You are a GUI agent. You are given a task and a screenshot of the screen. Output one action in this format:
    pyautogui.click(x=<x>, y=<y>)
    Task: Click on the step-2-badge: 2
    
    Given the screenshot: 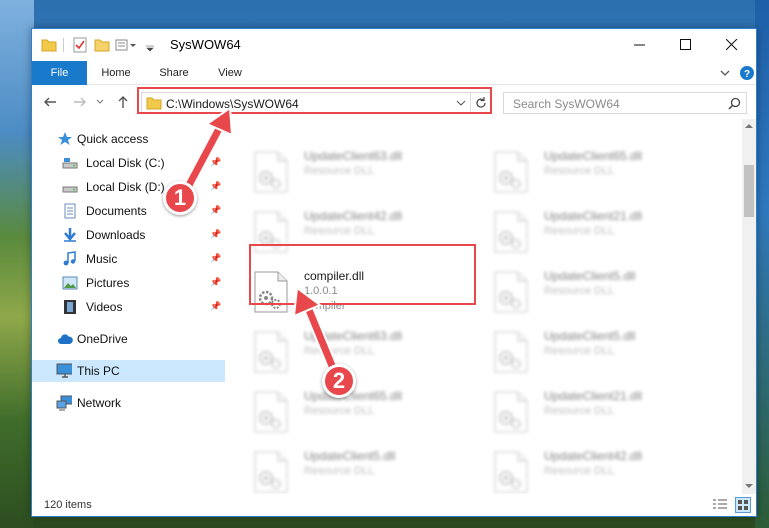 What is the action you would take?
    pyautogui.click(x=339, y=381)
    